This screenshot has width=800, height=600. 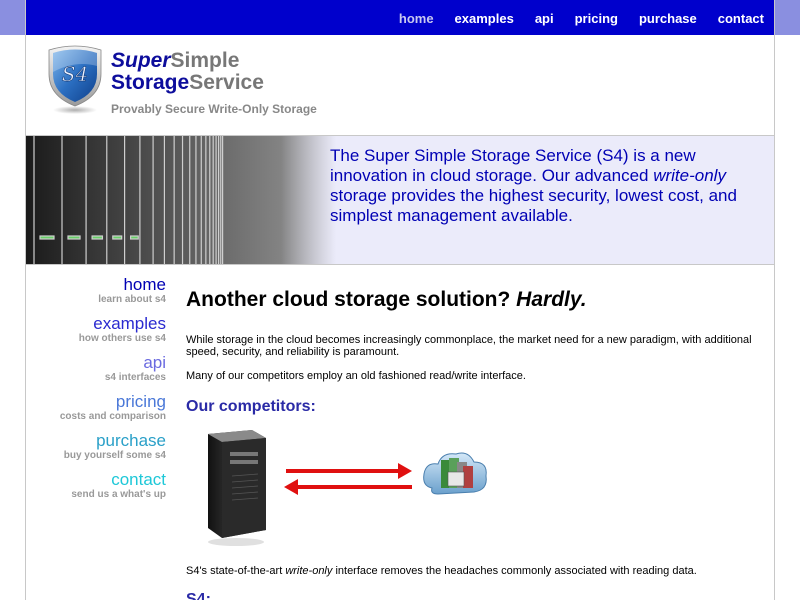 I want to click on headline-lead: Another cloud storage solution?, so click(x=351, y=299).